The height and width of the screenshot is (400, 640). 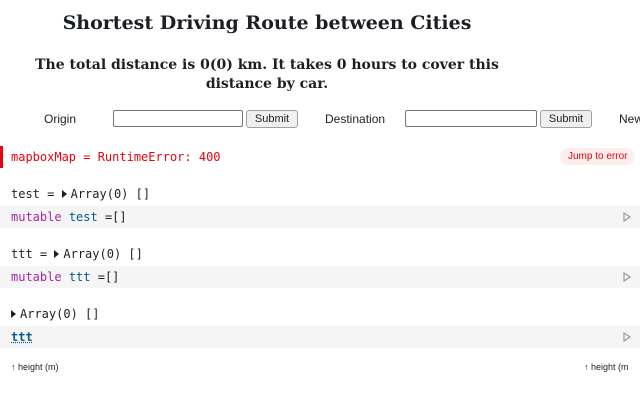 I want to click on error-indicator, so click(x=1, y=157).